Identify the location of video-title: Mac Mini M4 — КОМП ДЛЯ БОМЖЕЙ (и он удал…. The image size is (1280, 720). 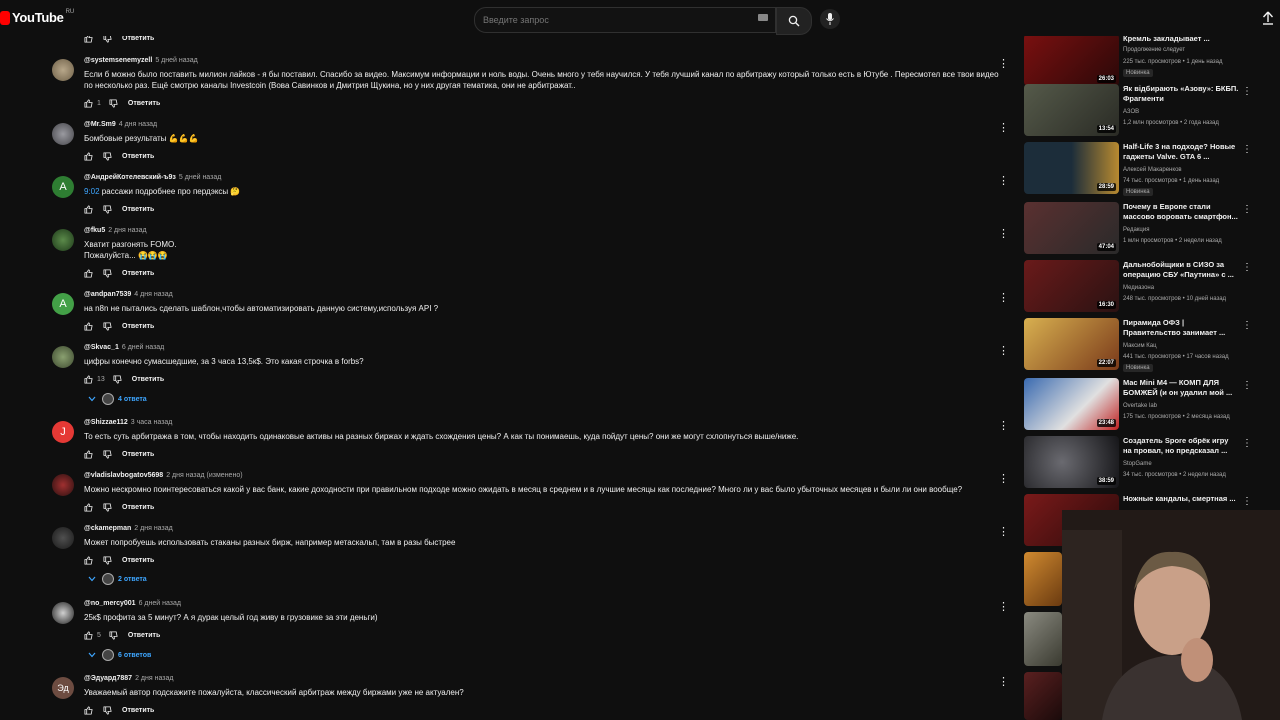
(1181, 388).